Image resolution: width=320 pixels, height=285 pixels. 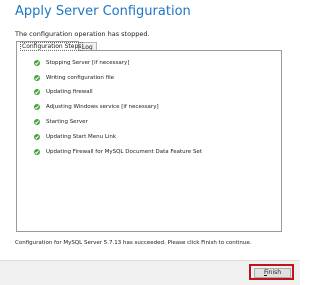 What do you see at coordinates (88, 63) in the screenshot?
I see `step-label: Stopping Server [if necessary]` at bounding box center [88, 63].